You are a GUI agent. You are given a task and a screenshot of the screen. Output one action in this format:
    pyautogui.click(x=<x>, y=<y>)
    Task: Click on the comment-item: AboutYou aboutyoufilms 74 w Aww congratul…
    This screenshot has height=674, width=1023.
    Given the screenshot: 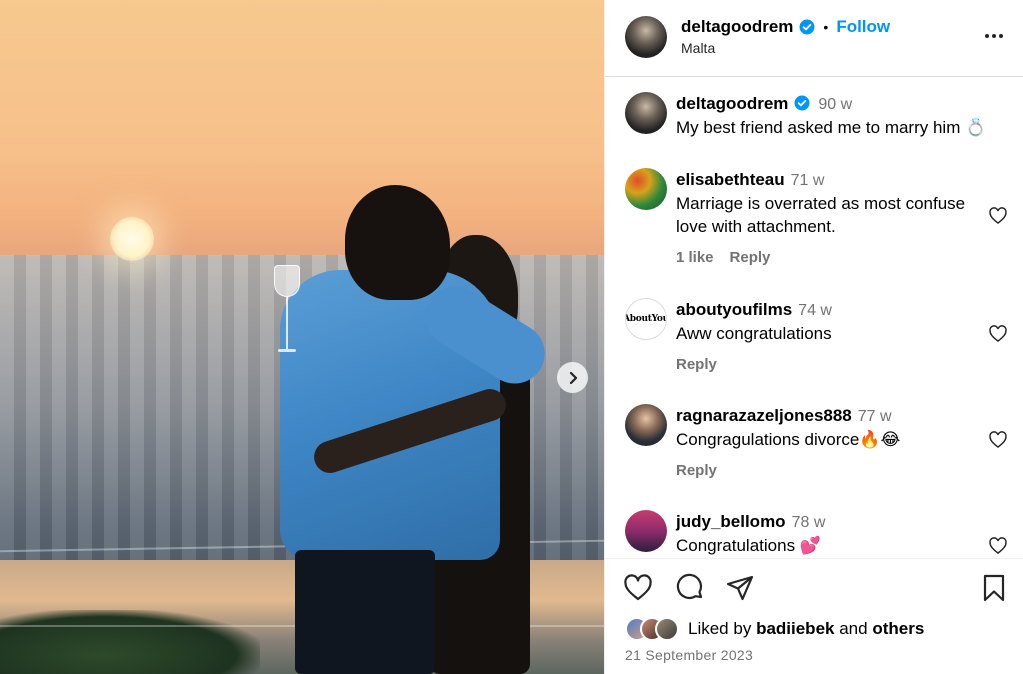 What is the action you would take?
    pyautogui.click(x=814, y=343)
    